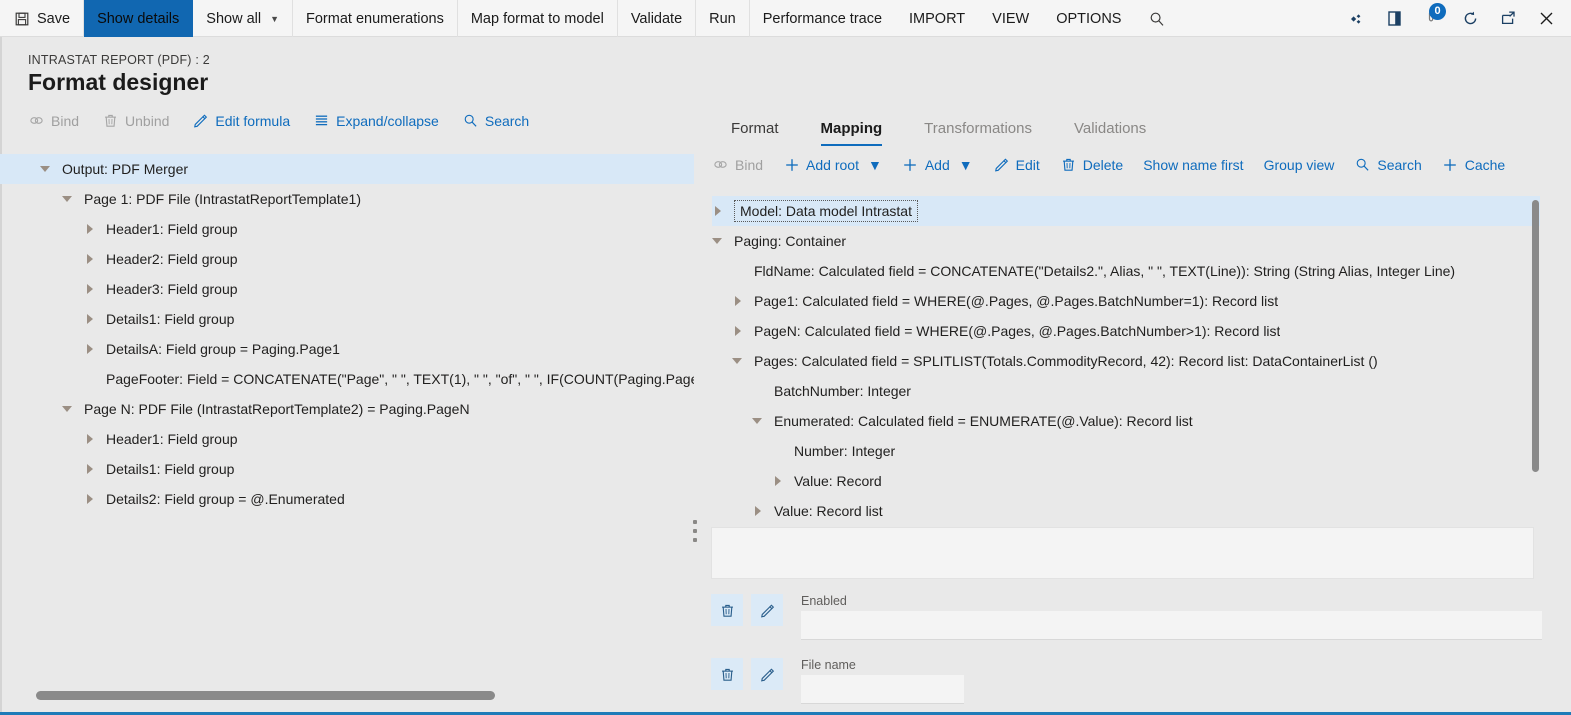 This screenshot has width=1571, height=715. I want to click on action-group-view: Group view, so click(1299, 165).